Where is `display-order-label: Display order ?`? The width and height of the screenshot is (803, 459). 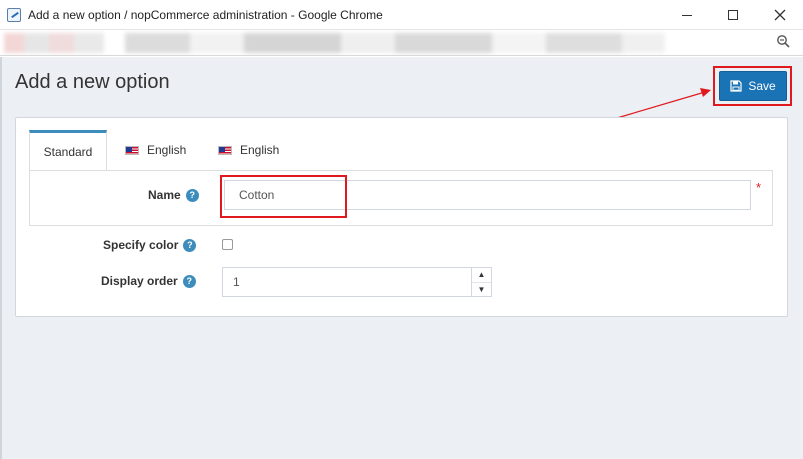
display-order-label: Display order ? is located at coordinates (148, 281).